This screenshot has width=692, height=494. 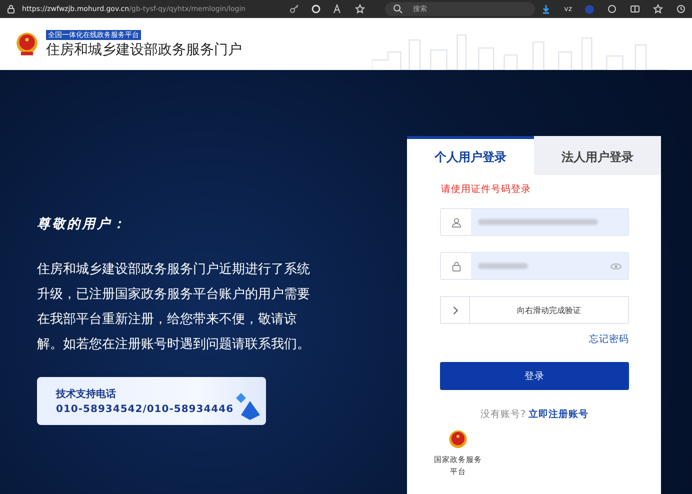 I want to click on password-field, so click(x=534, y=266).